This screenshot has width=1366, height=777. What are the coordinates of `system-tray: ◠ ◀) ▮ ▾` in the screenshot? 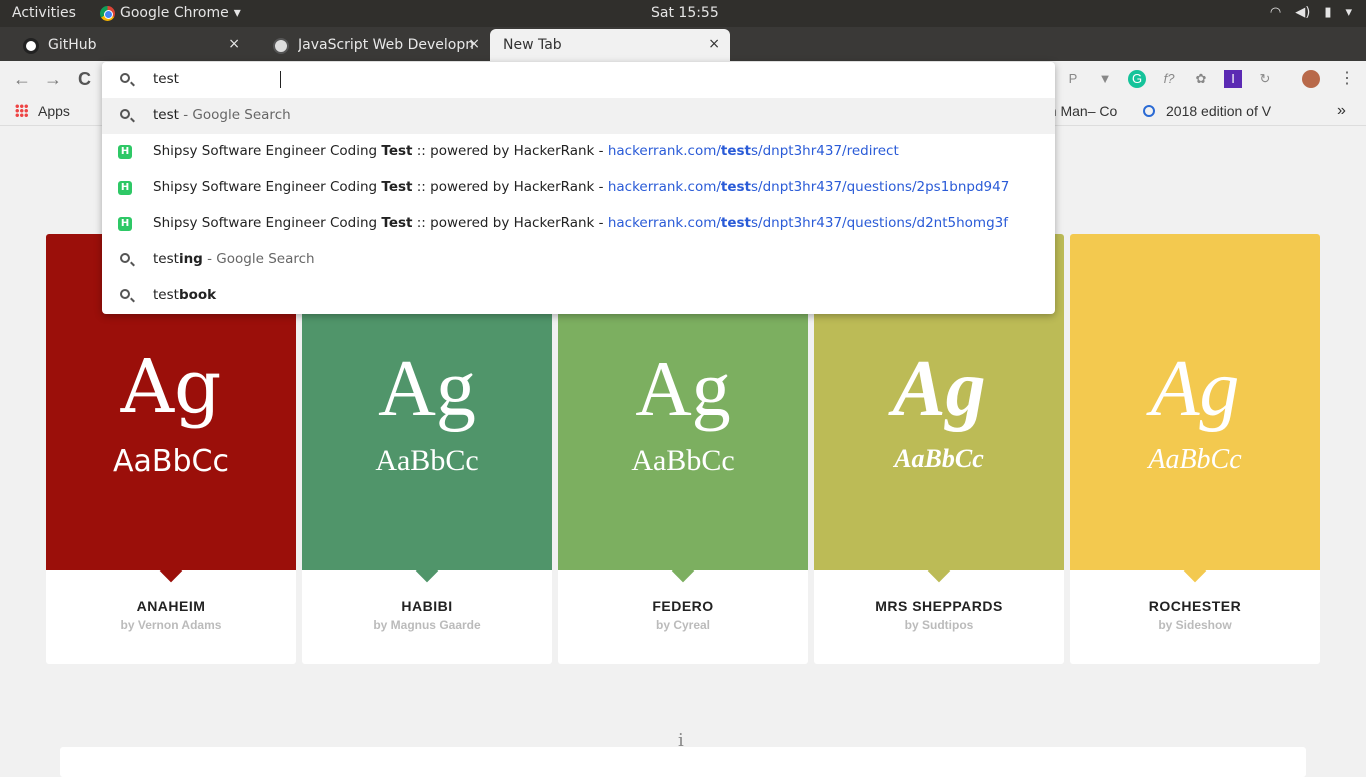 It's located at (1311, 12).